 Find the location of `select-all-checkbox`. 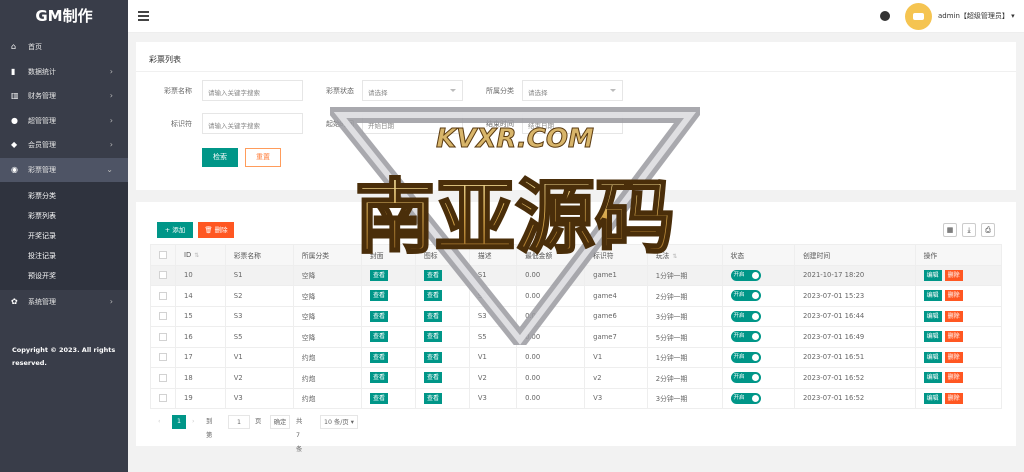

select-all-checkbox is located at coordinates (163, 254).